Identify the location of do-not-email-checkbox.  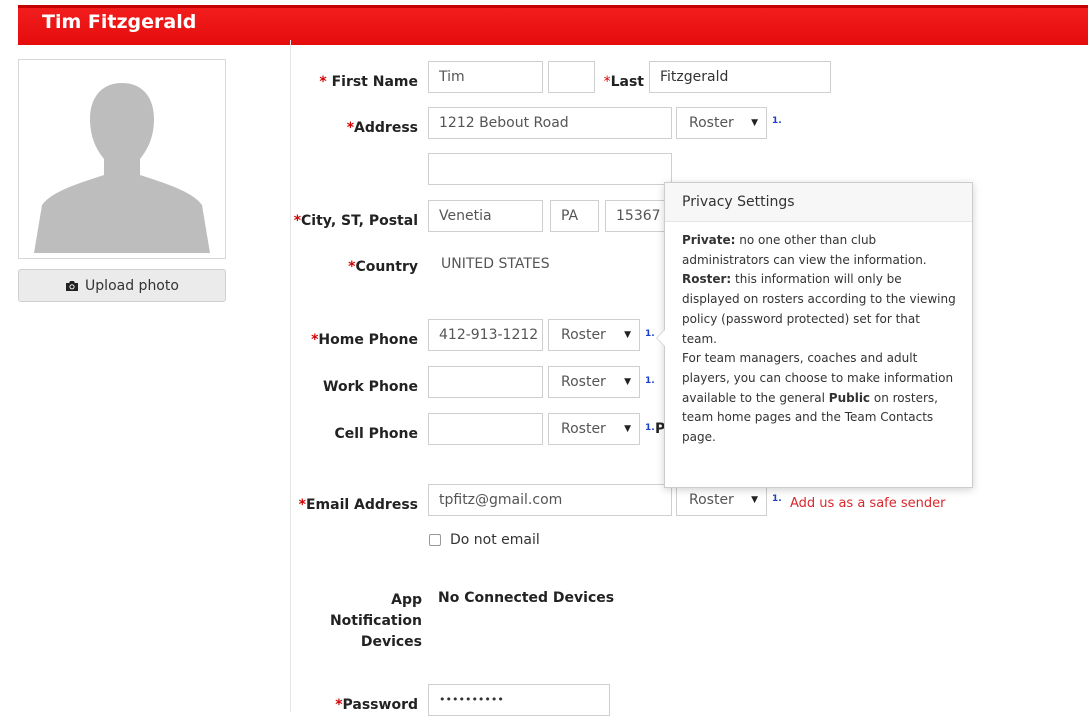
(435, 540).